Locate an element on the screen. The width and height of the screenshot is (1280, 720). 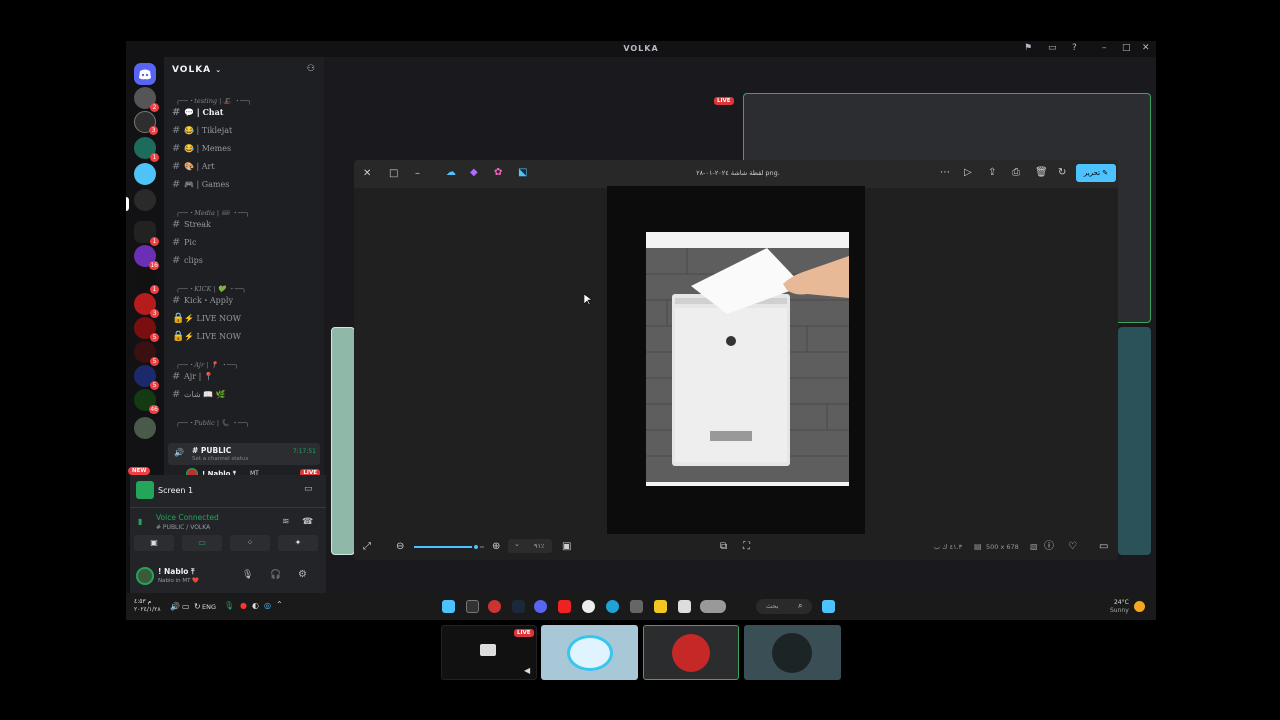
channel-ajr: # Ajr | 📍 is located at coordinates (245, 379).